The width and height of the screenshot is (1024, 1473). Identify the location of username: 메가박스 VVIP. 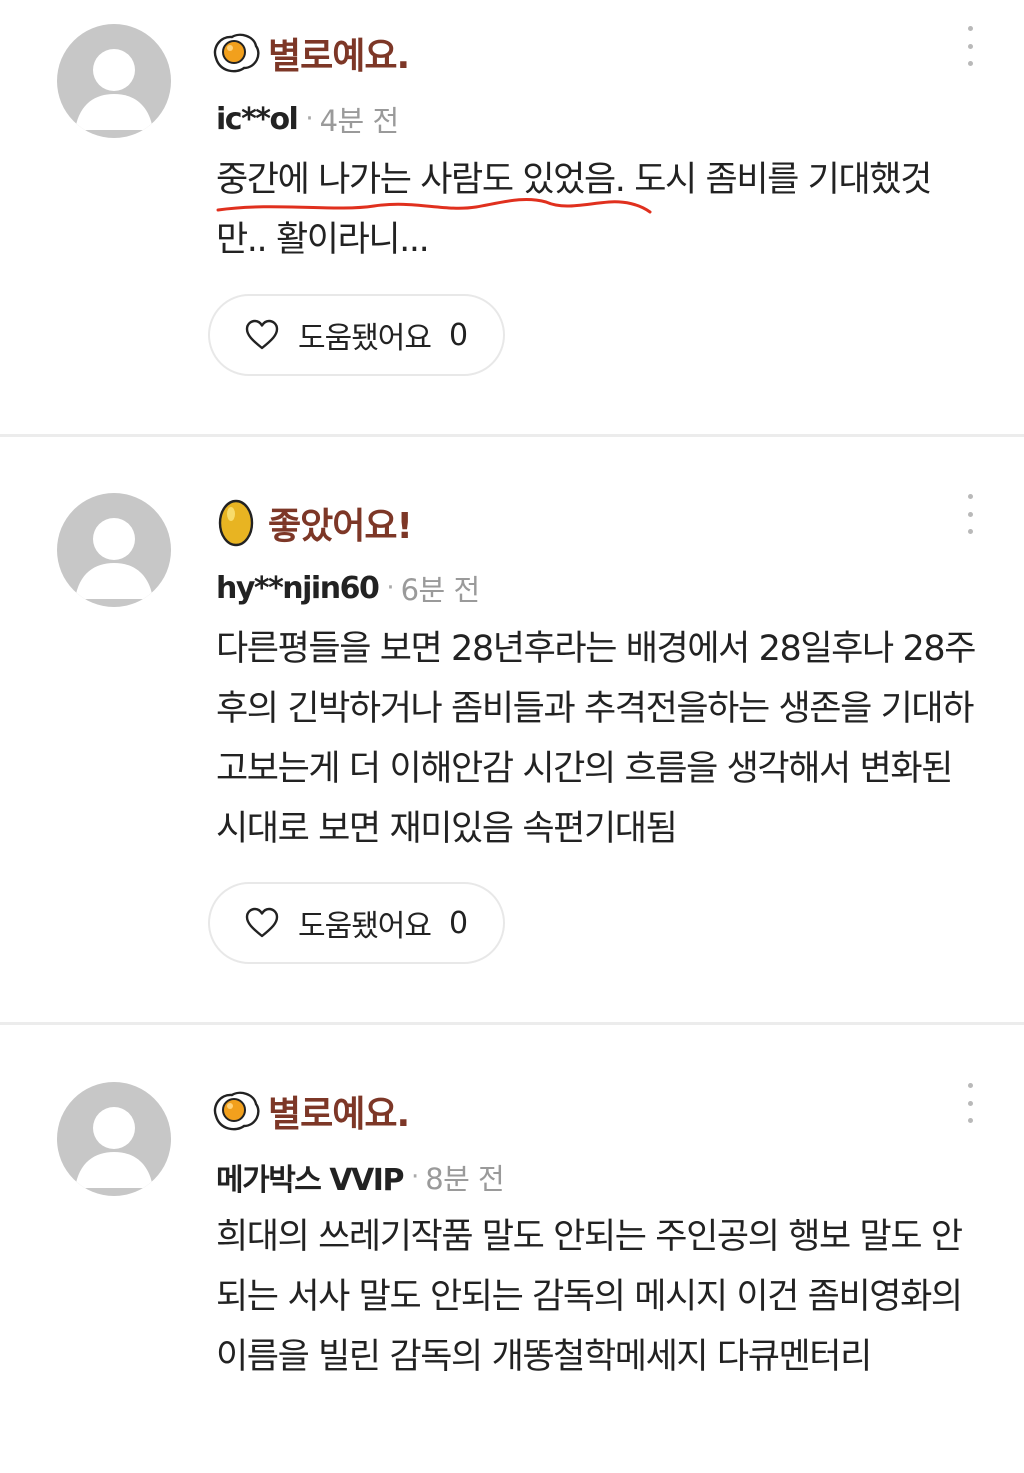
(310, 1180).